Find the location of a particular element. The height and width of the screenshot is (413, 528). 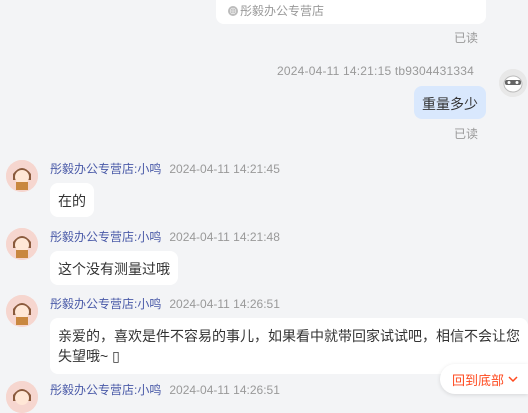

my-message-bubble: 重量多少 is located at coordinates (450, 102).